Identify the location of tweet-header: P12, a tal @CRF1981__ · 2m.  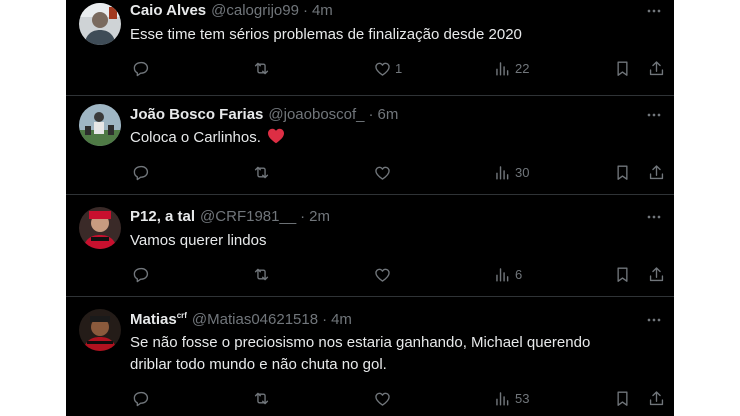
(230, 217).